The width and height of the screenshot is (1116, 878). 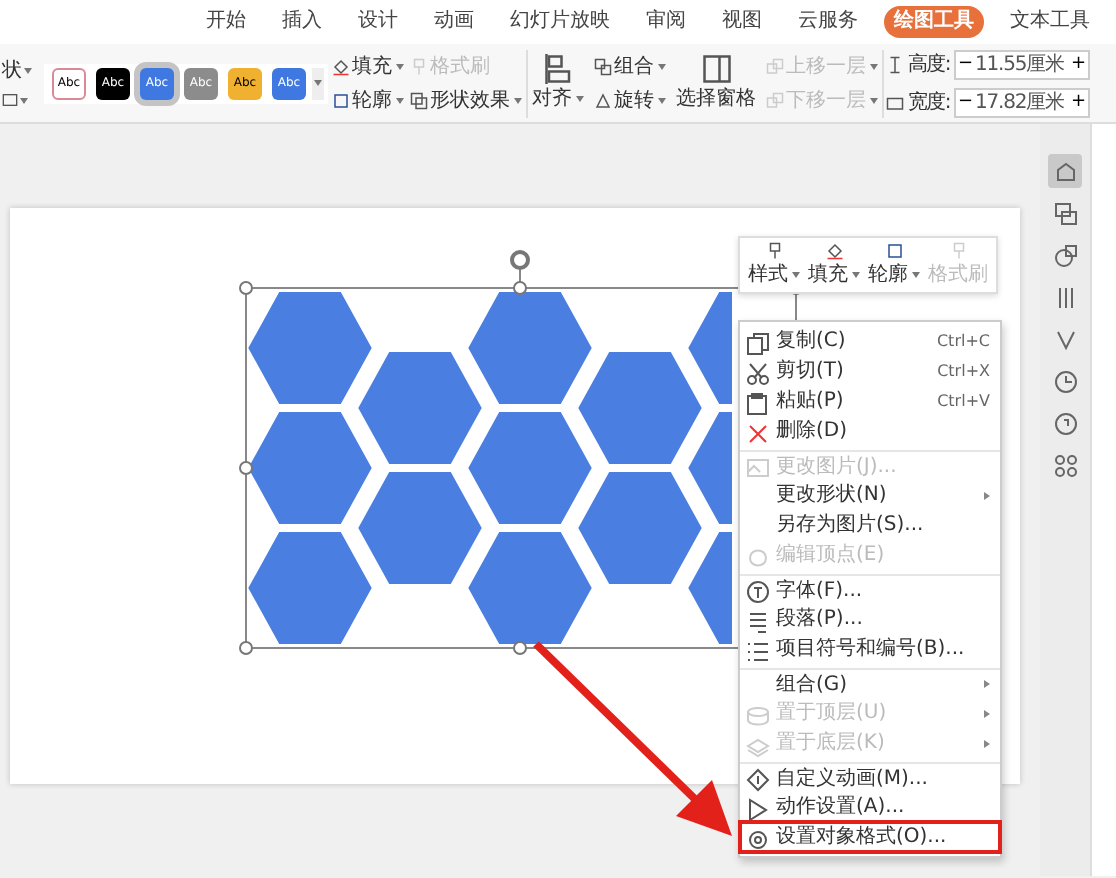 I want to click on ribbon-tab: 审阅, so click(x=666, y=22).